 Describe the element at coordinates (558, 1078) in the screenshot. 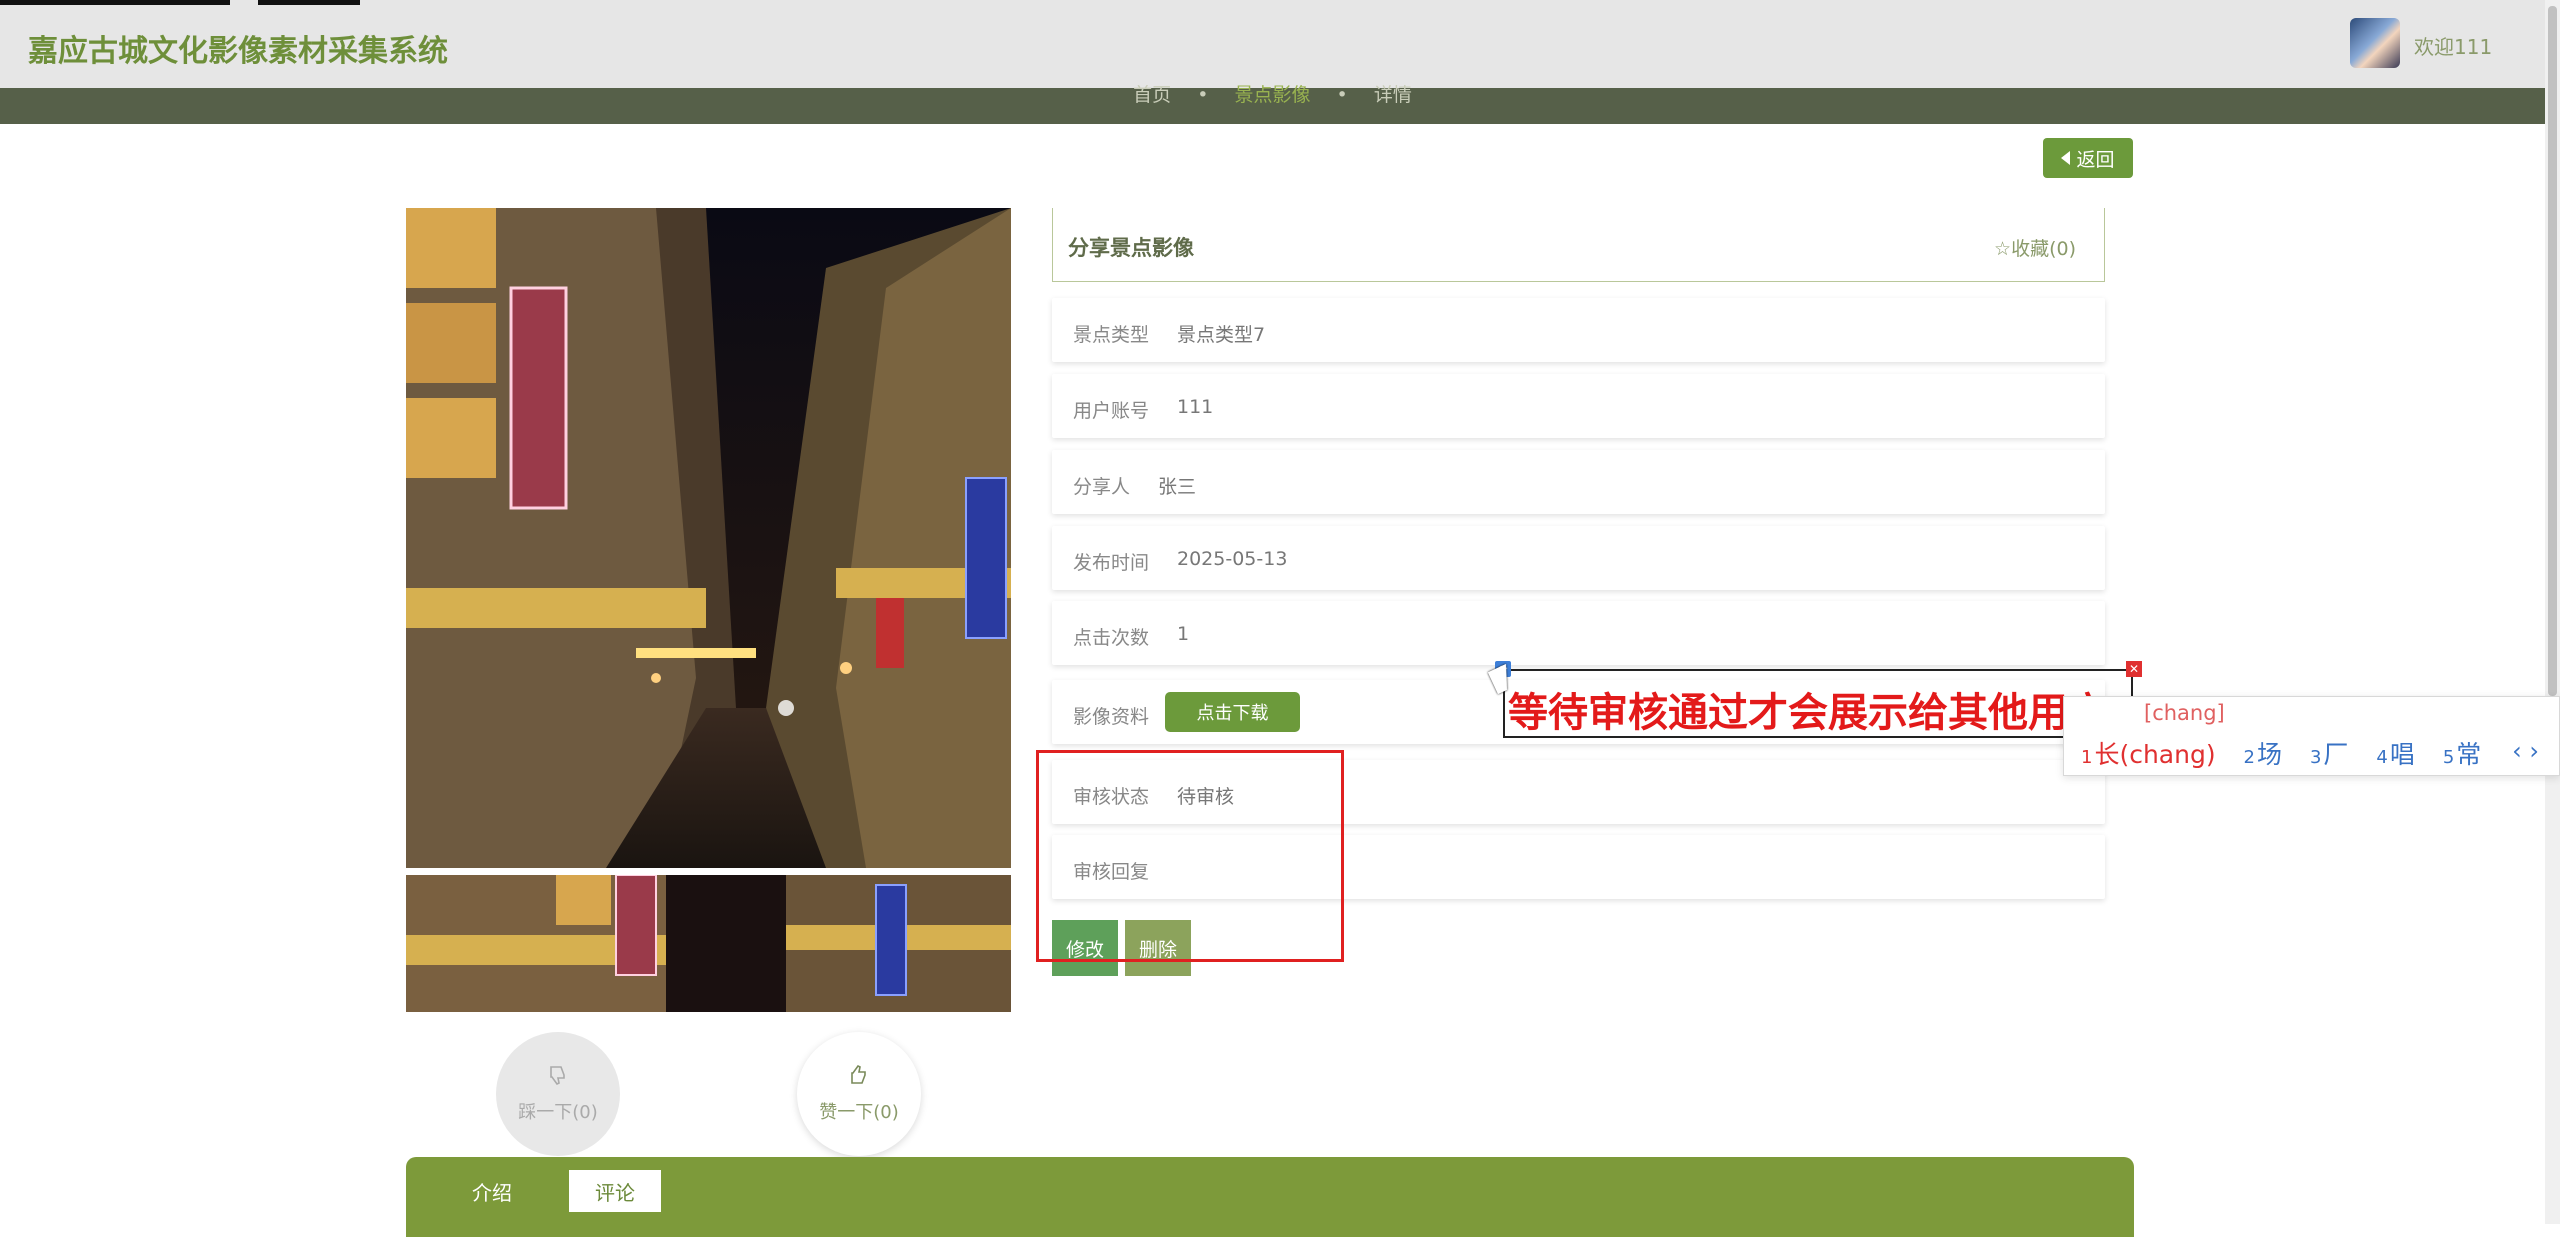

I see `thumbs-down-icon` at that location.